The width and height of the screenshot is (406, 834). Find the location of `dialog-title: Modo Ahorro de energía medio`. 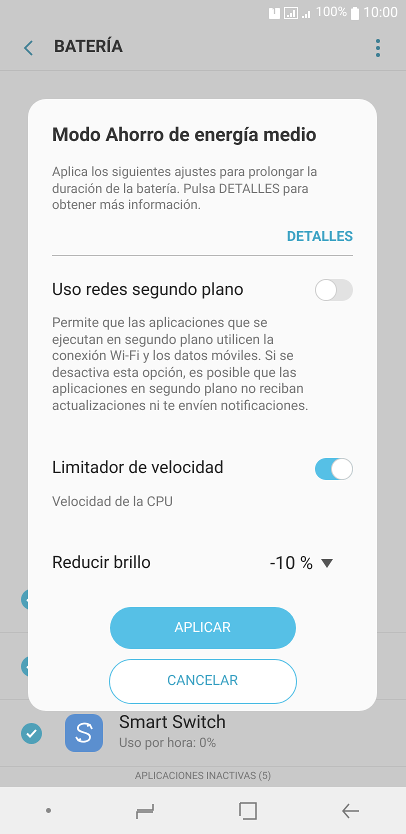

dialog-title: Modo Ahorro de energía medio is located at coordinates (185, 135).